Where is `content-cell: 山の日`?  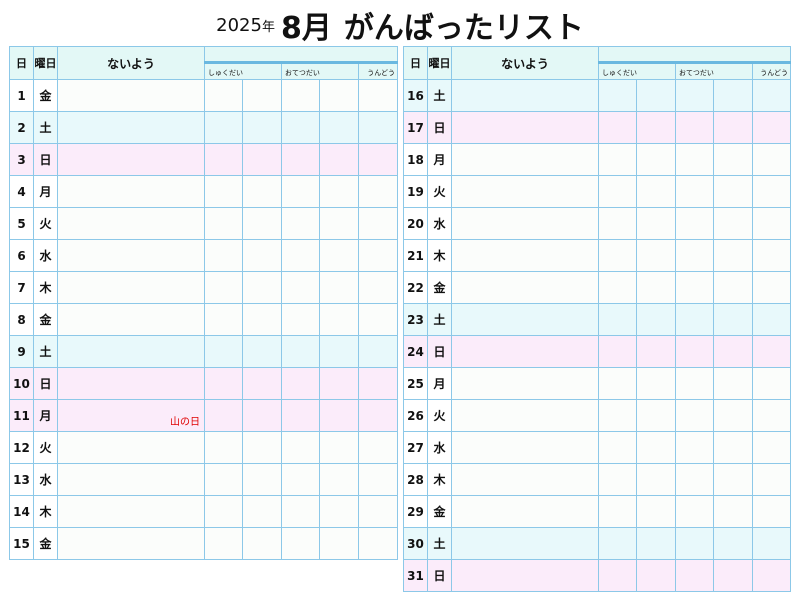 content-cell: 山の日 is located at coordinates (131, 415).